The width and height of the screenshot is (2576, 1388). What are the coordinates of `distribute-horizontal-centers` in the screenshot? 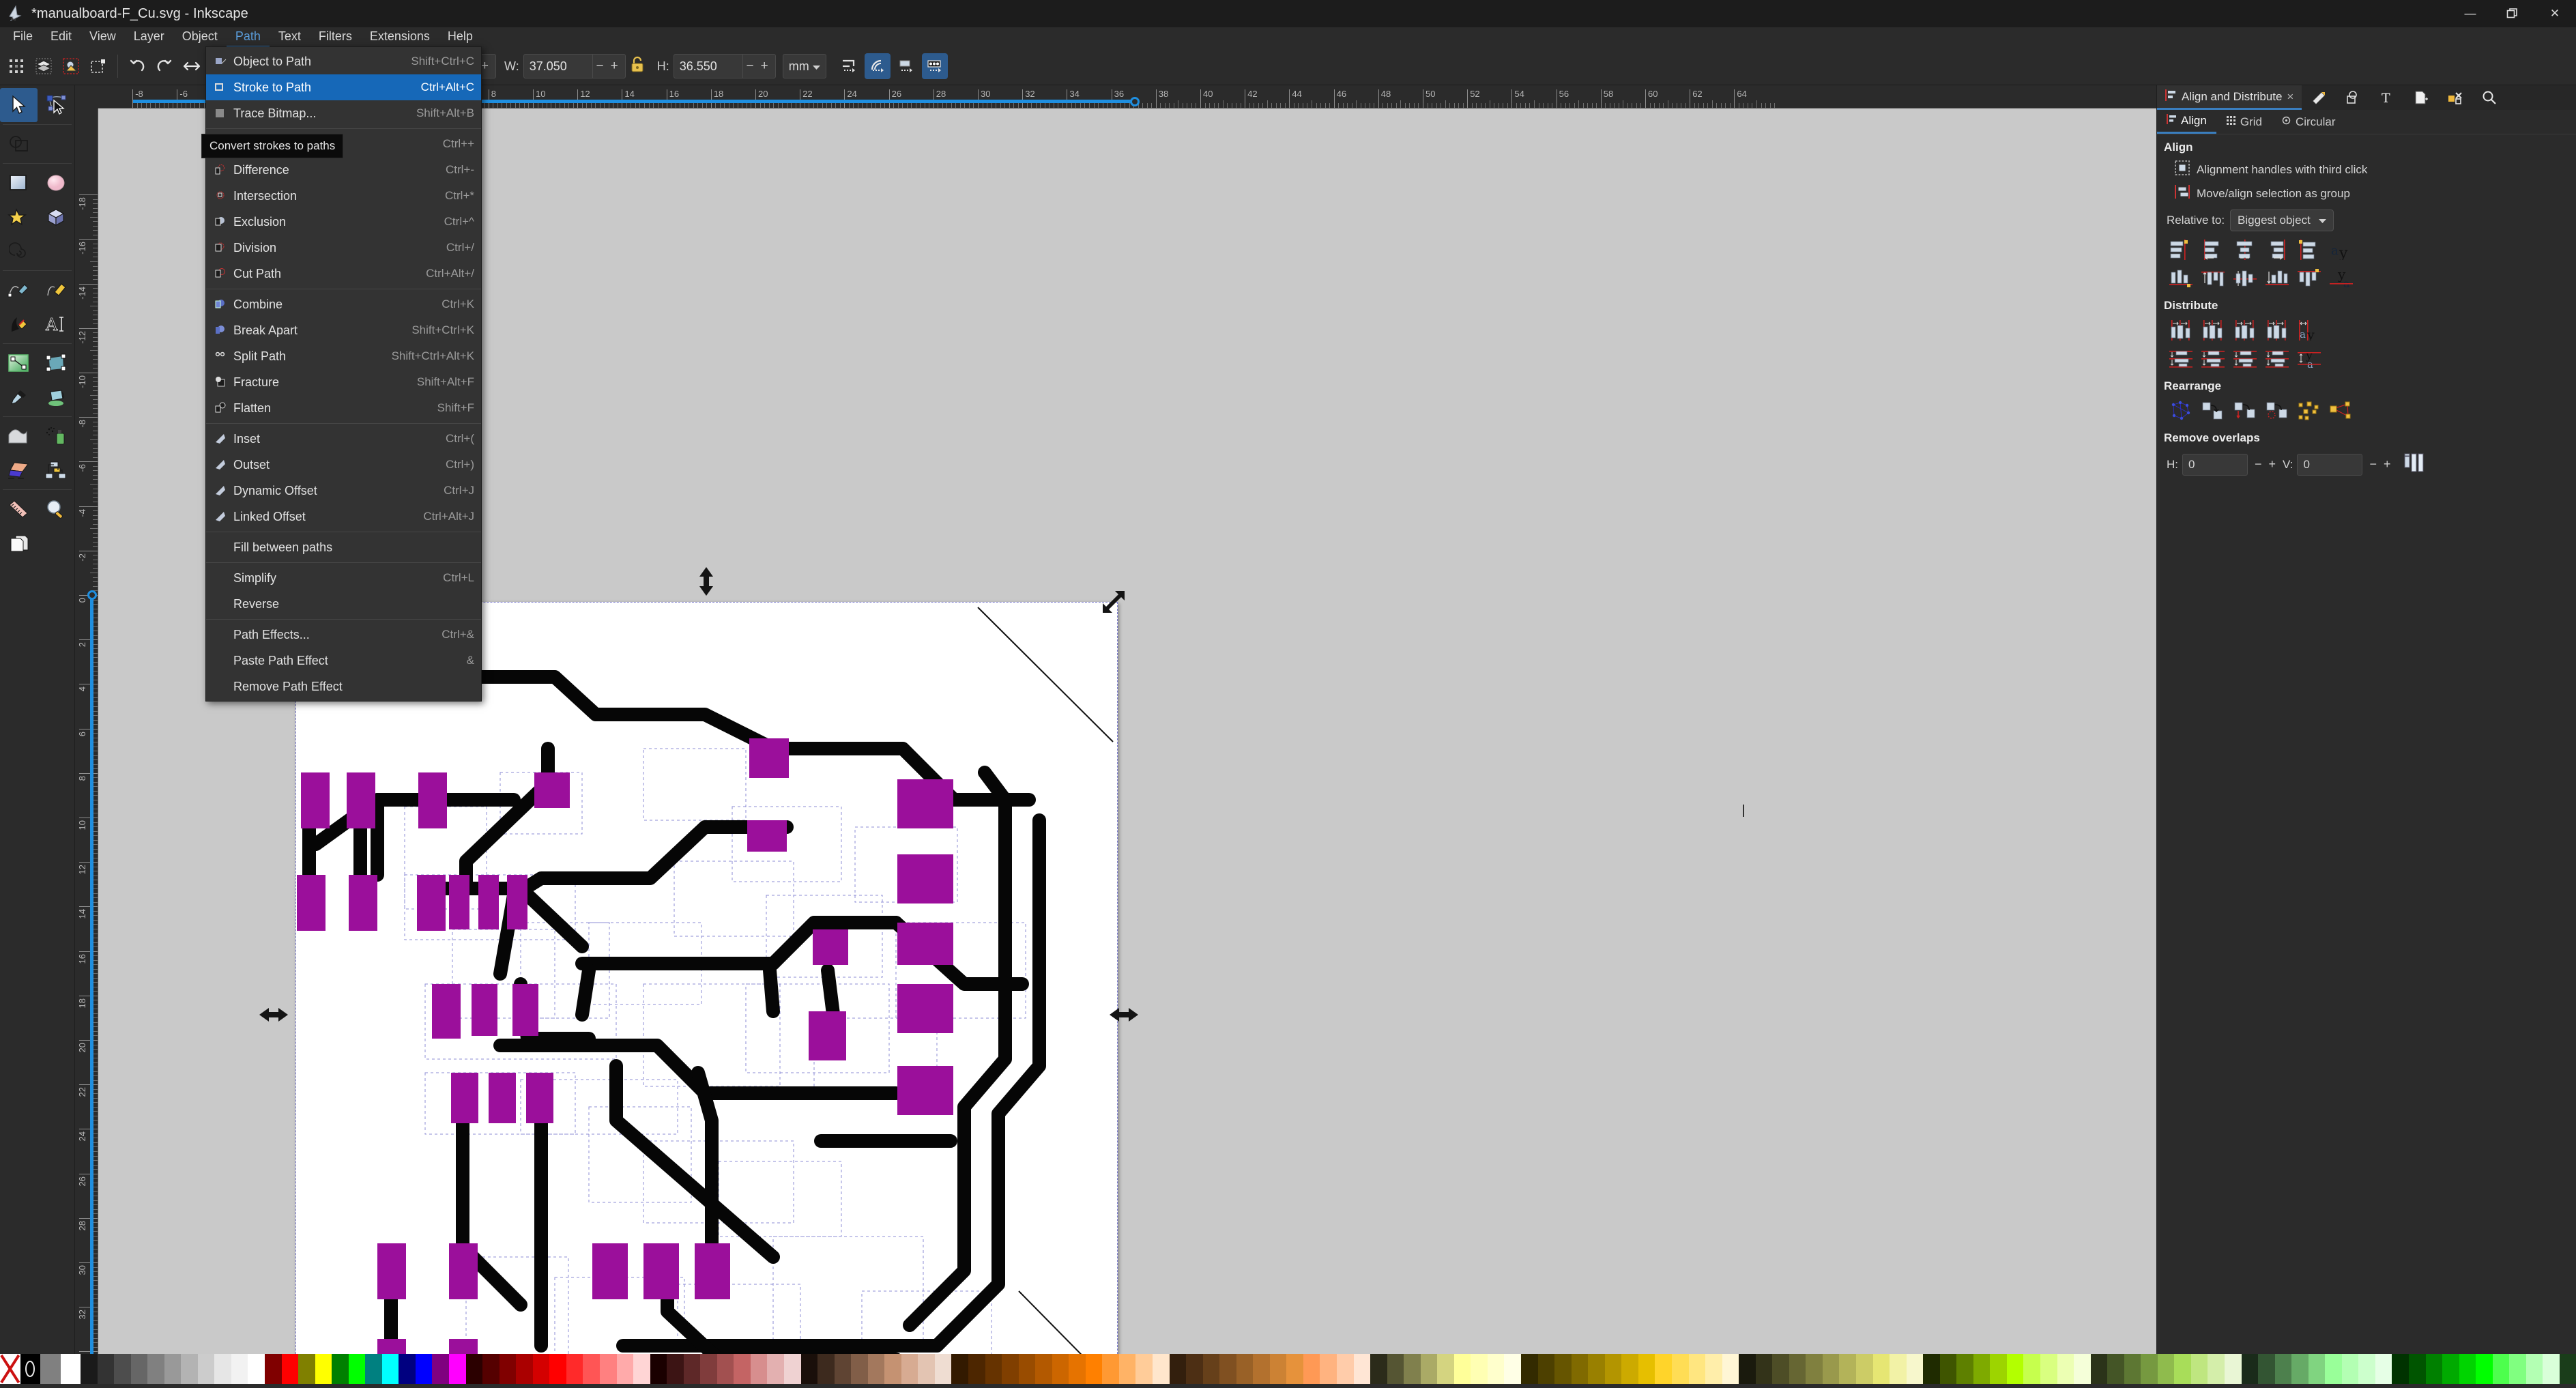 It's located at (2213, 331).